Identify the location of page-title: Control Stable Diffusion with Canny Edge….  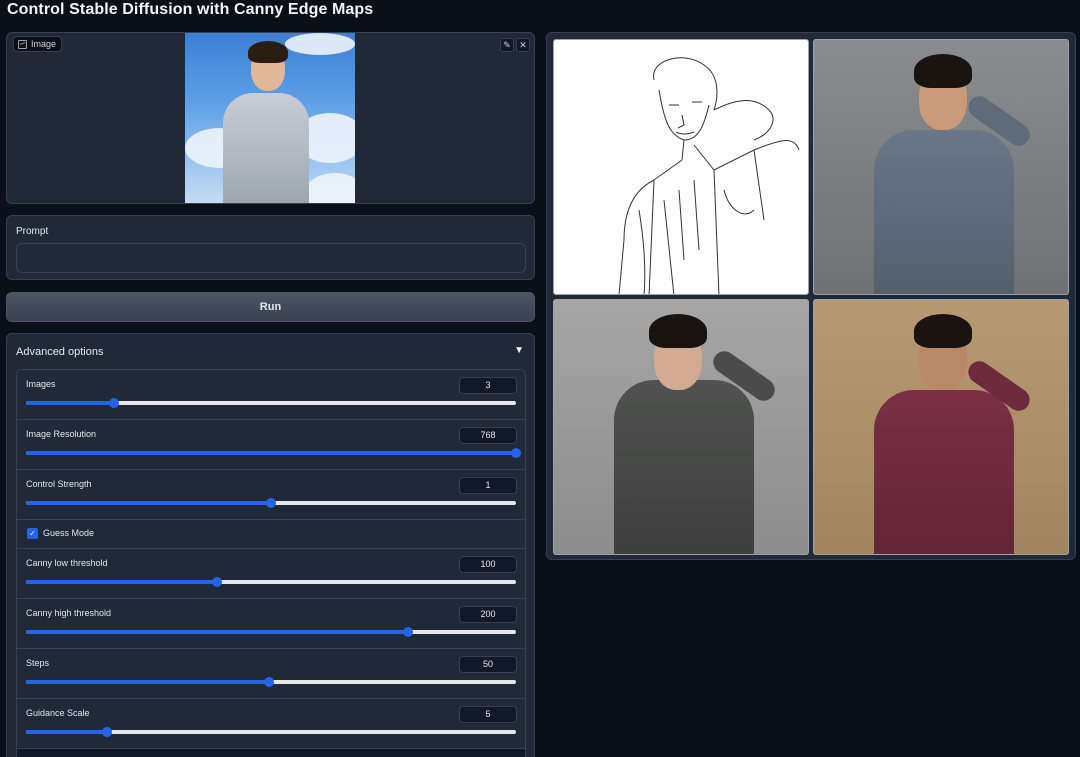
(190, 9).